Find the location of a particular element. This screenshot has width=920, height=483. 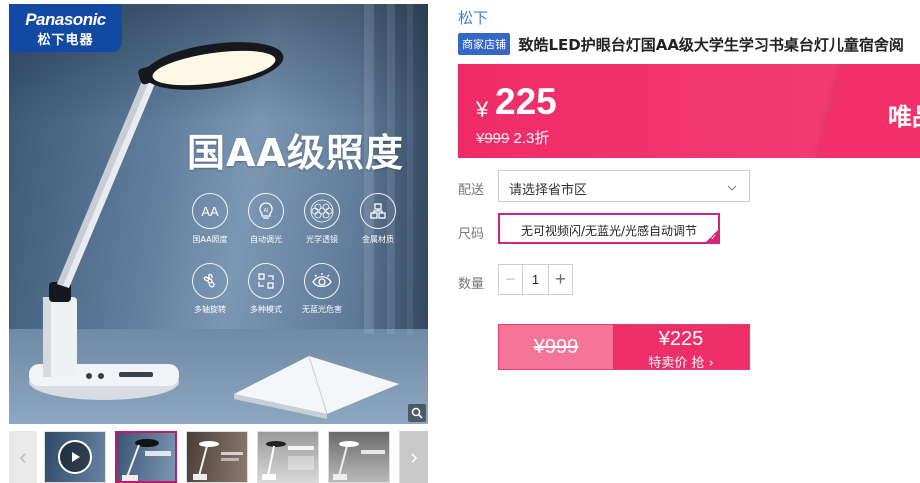

store-tag-badge: 商家店铺 is located at coordinates (484, 44).